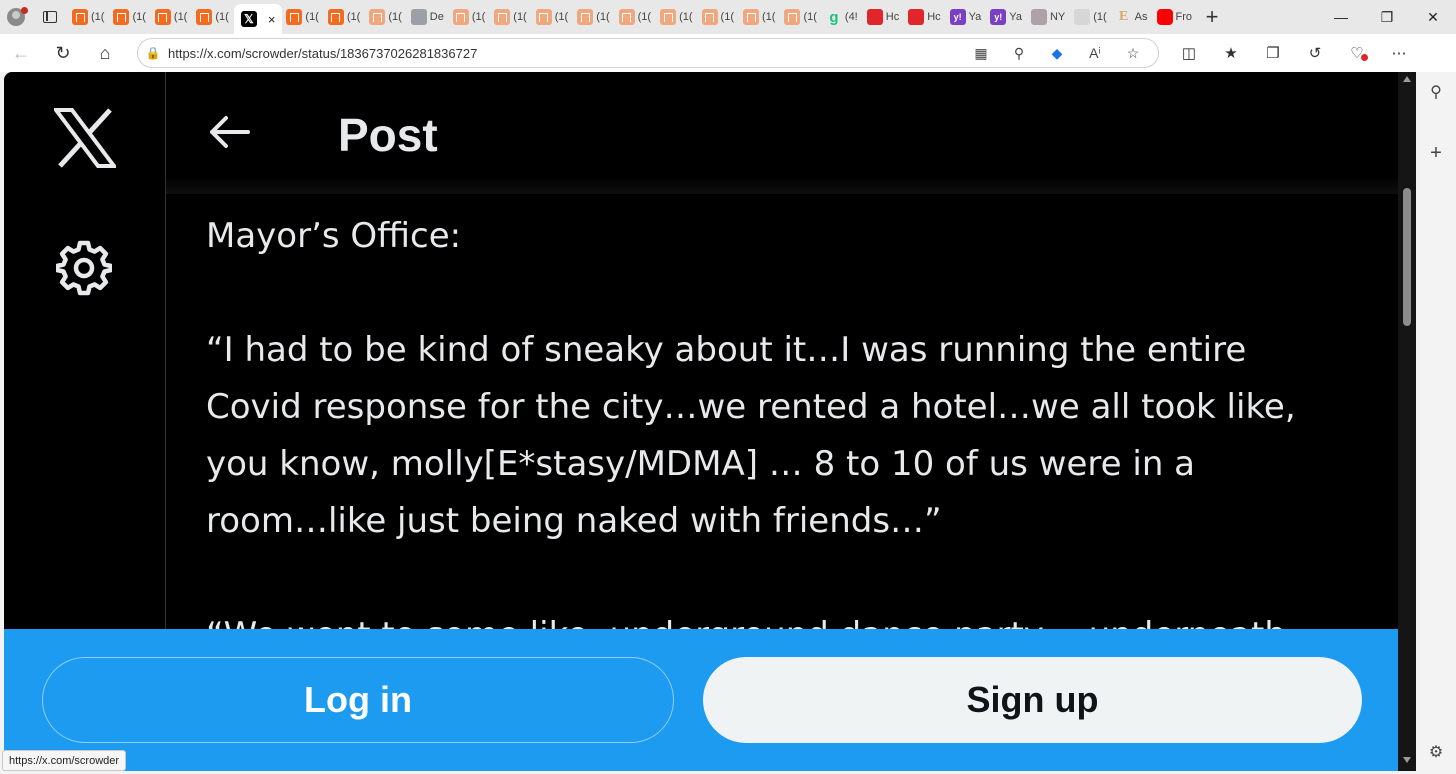 The width and height of the screenshot is (1456, 774). I want to click on profile-button, so click(16, 17).